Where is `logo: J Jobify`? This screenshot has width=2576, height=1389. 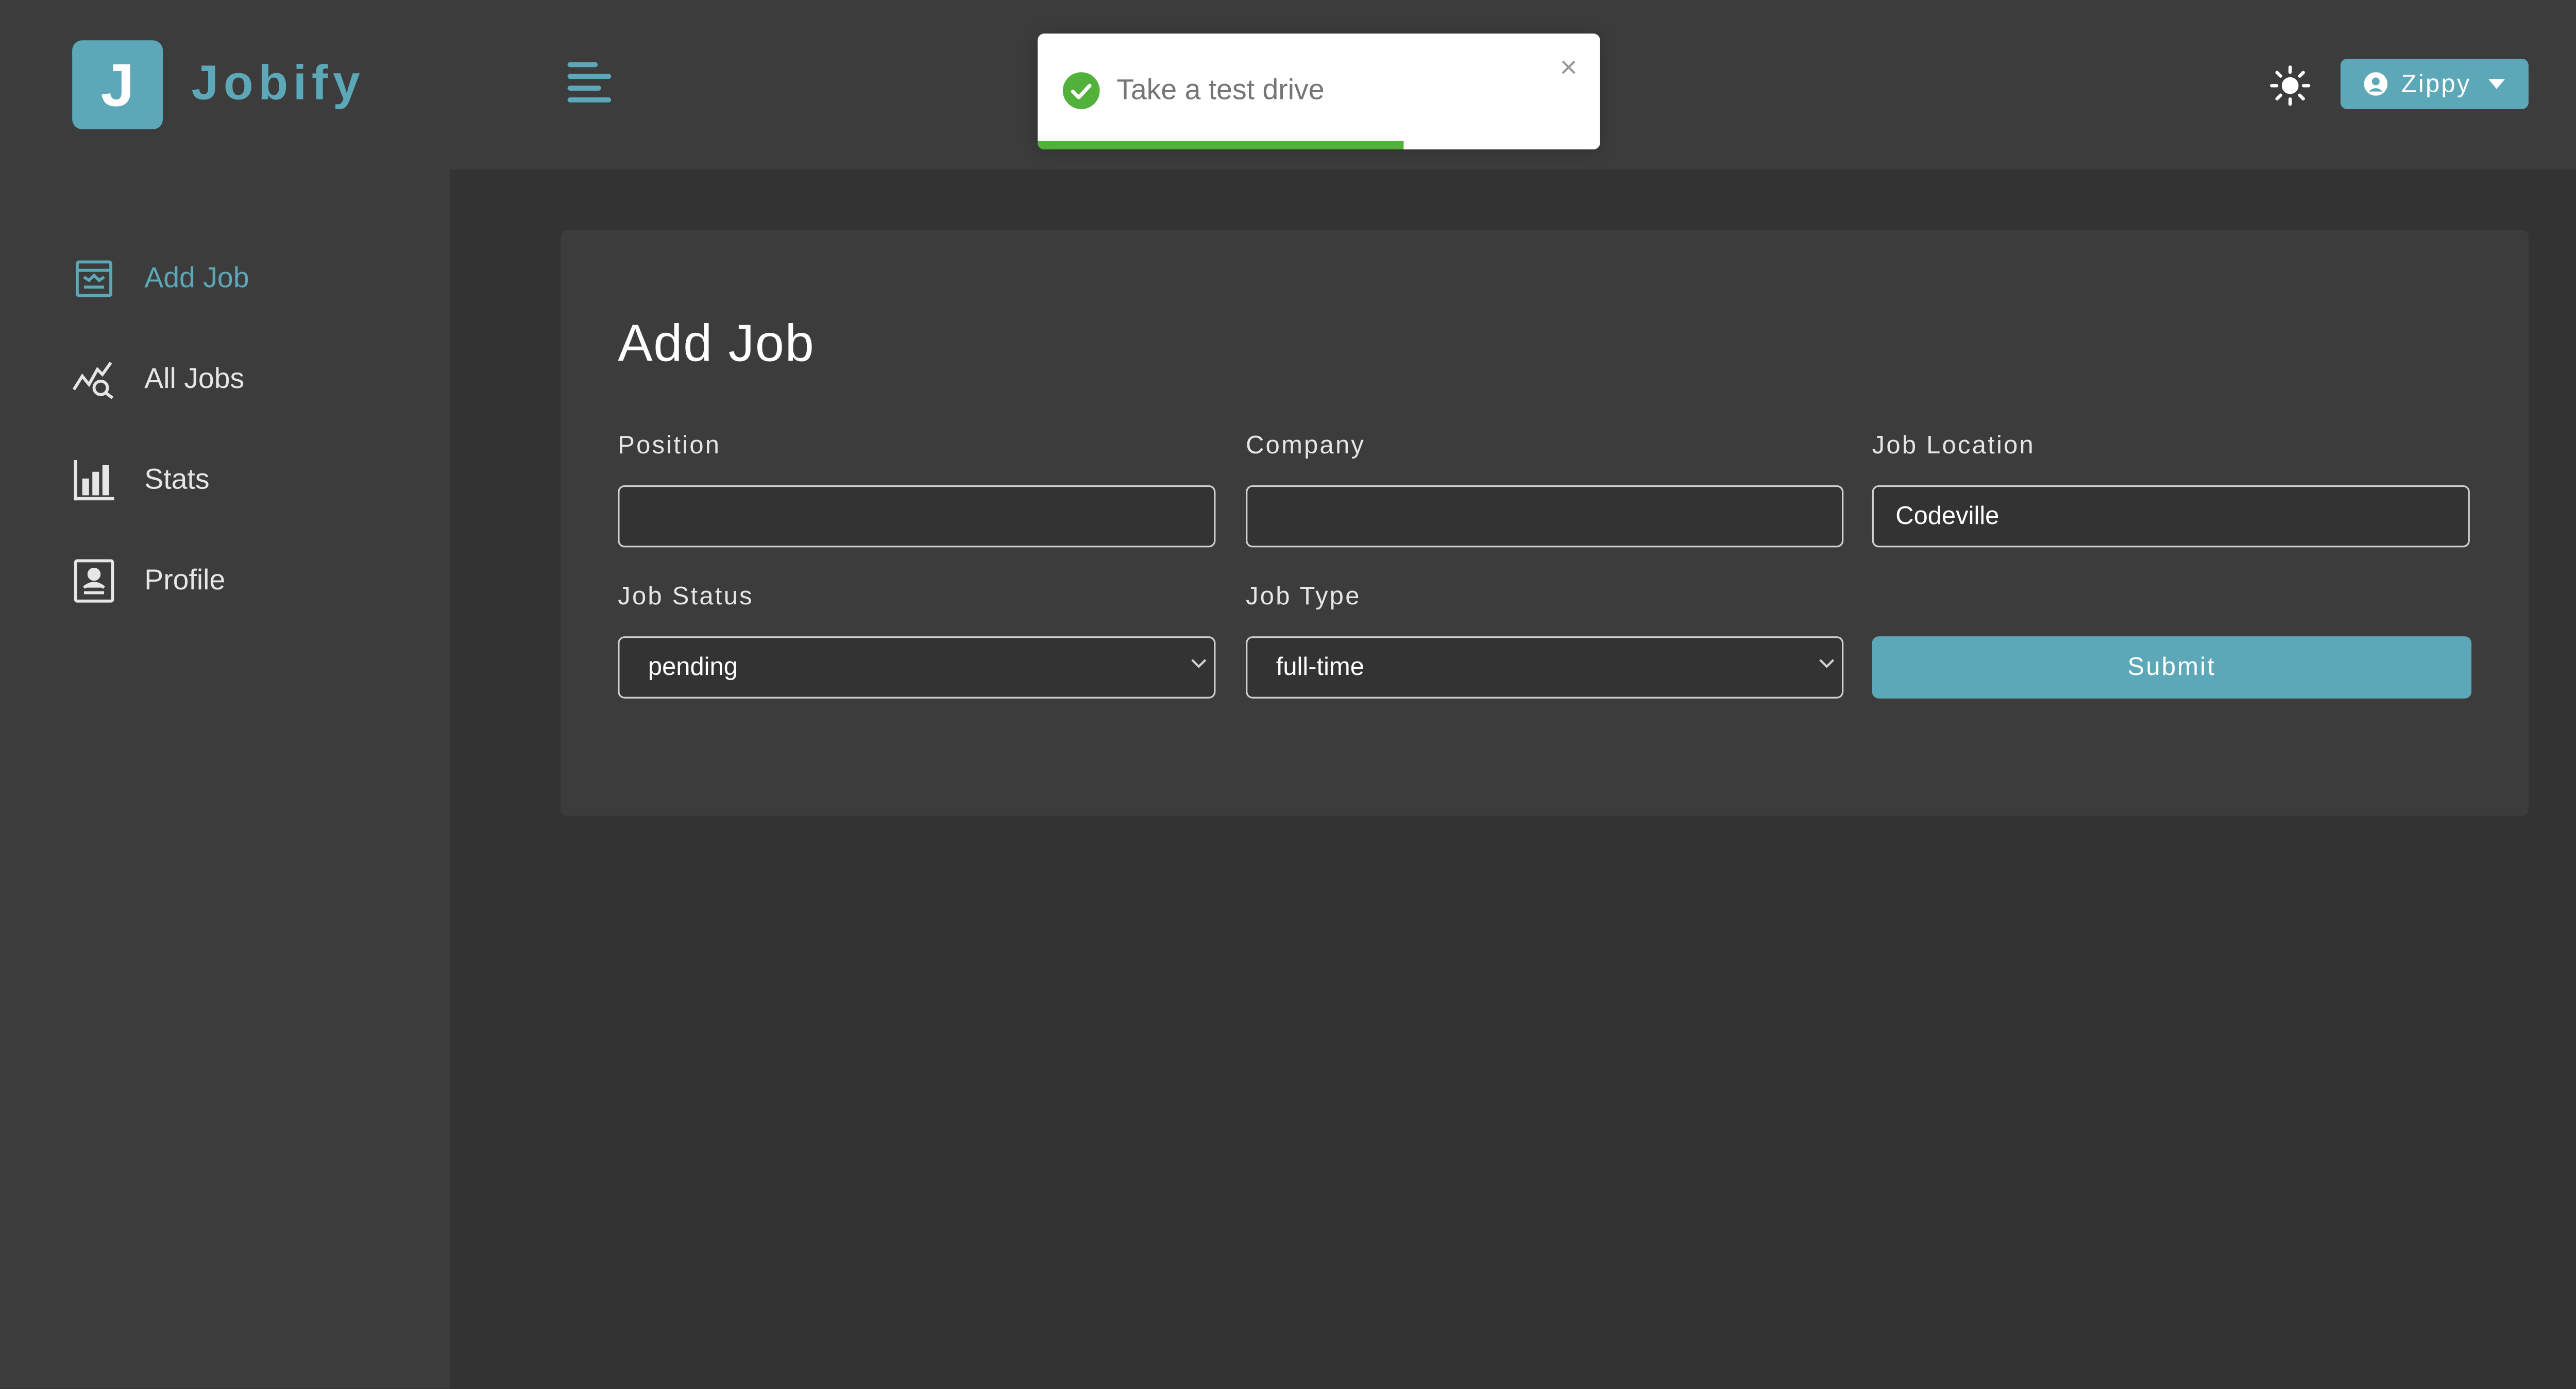 logo: J Jobify is located at coordinates (218, 84).